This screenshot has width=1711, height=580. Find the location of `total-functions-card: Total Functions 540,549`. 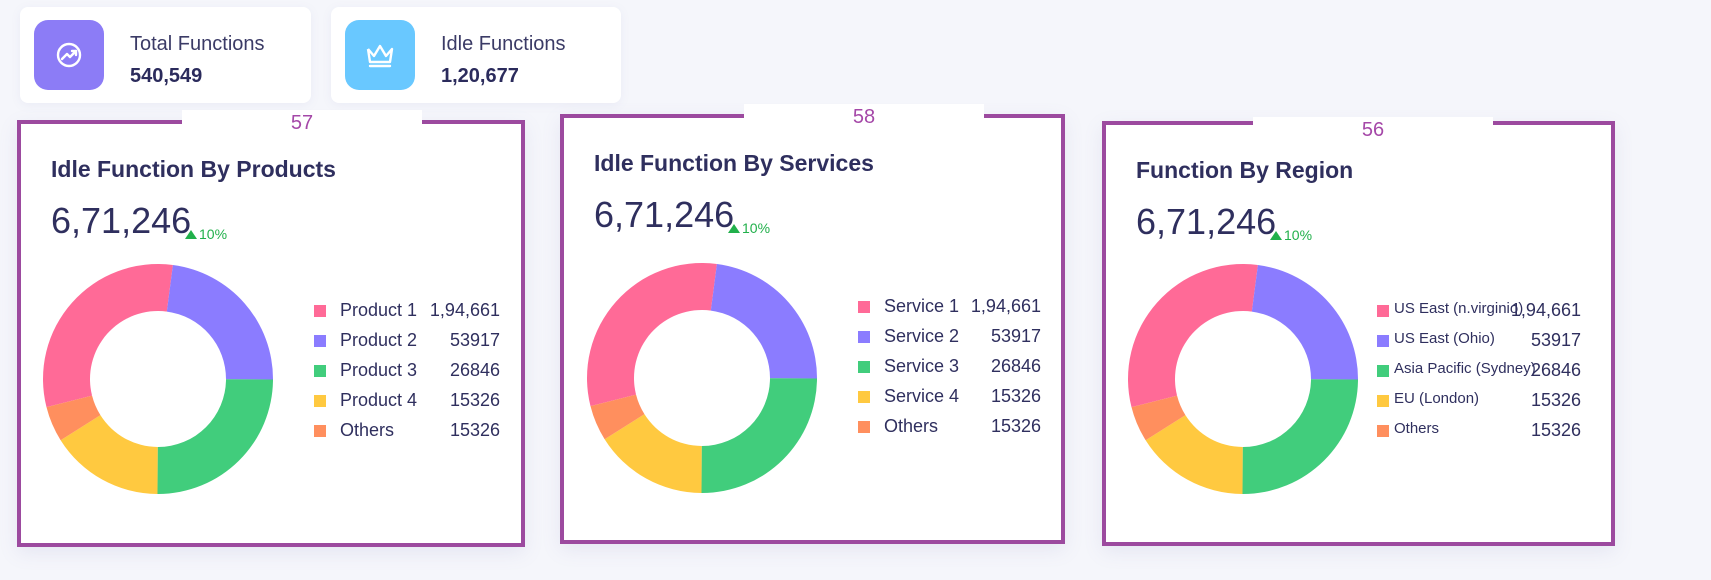

total-functions-card: Total Functions 540,549 is located at coordinates (165, 55).